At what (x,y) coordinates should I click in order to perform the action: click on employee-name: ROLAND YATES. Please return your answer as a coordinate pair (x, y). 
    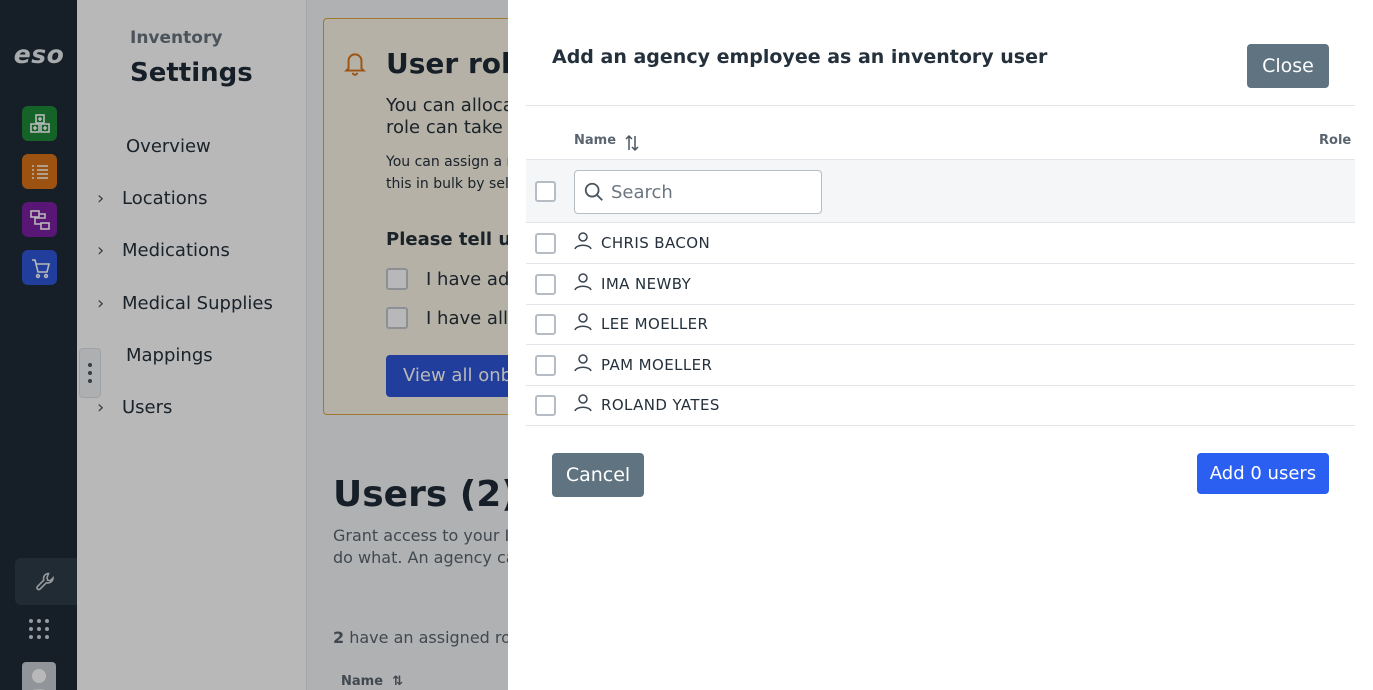
    Looking at the image, I should click on (660, 405).